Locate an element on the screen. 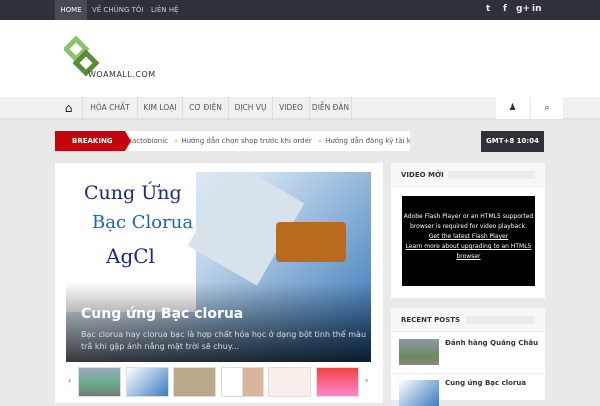  nav-item-metals: KIM LOẠI is located at coordinates (160, 108).